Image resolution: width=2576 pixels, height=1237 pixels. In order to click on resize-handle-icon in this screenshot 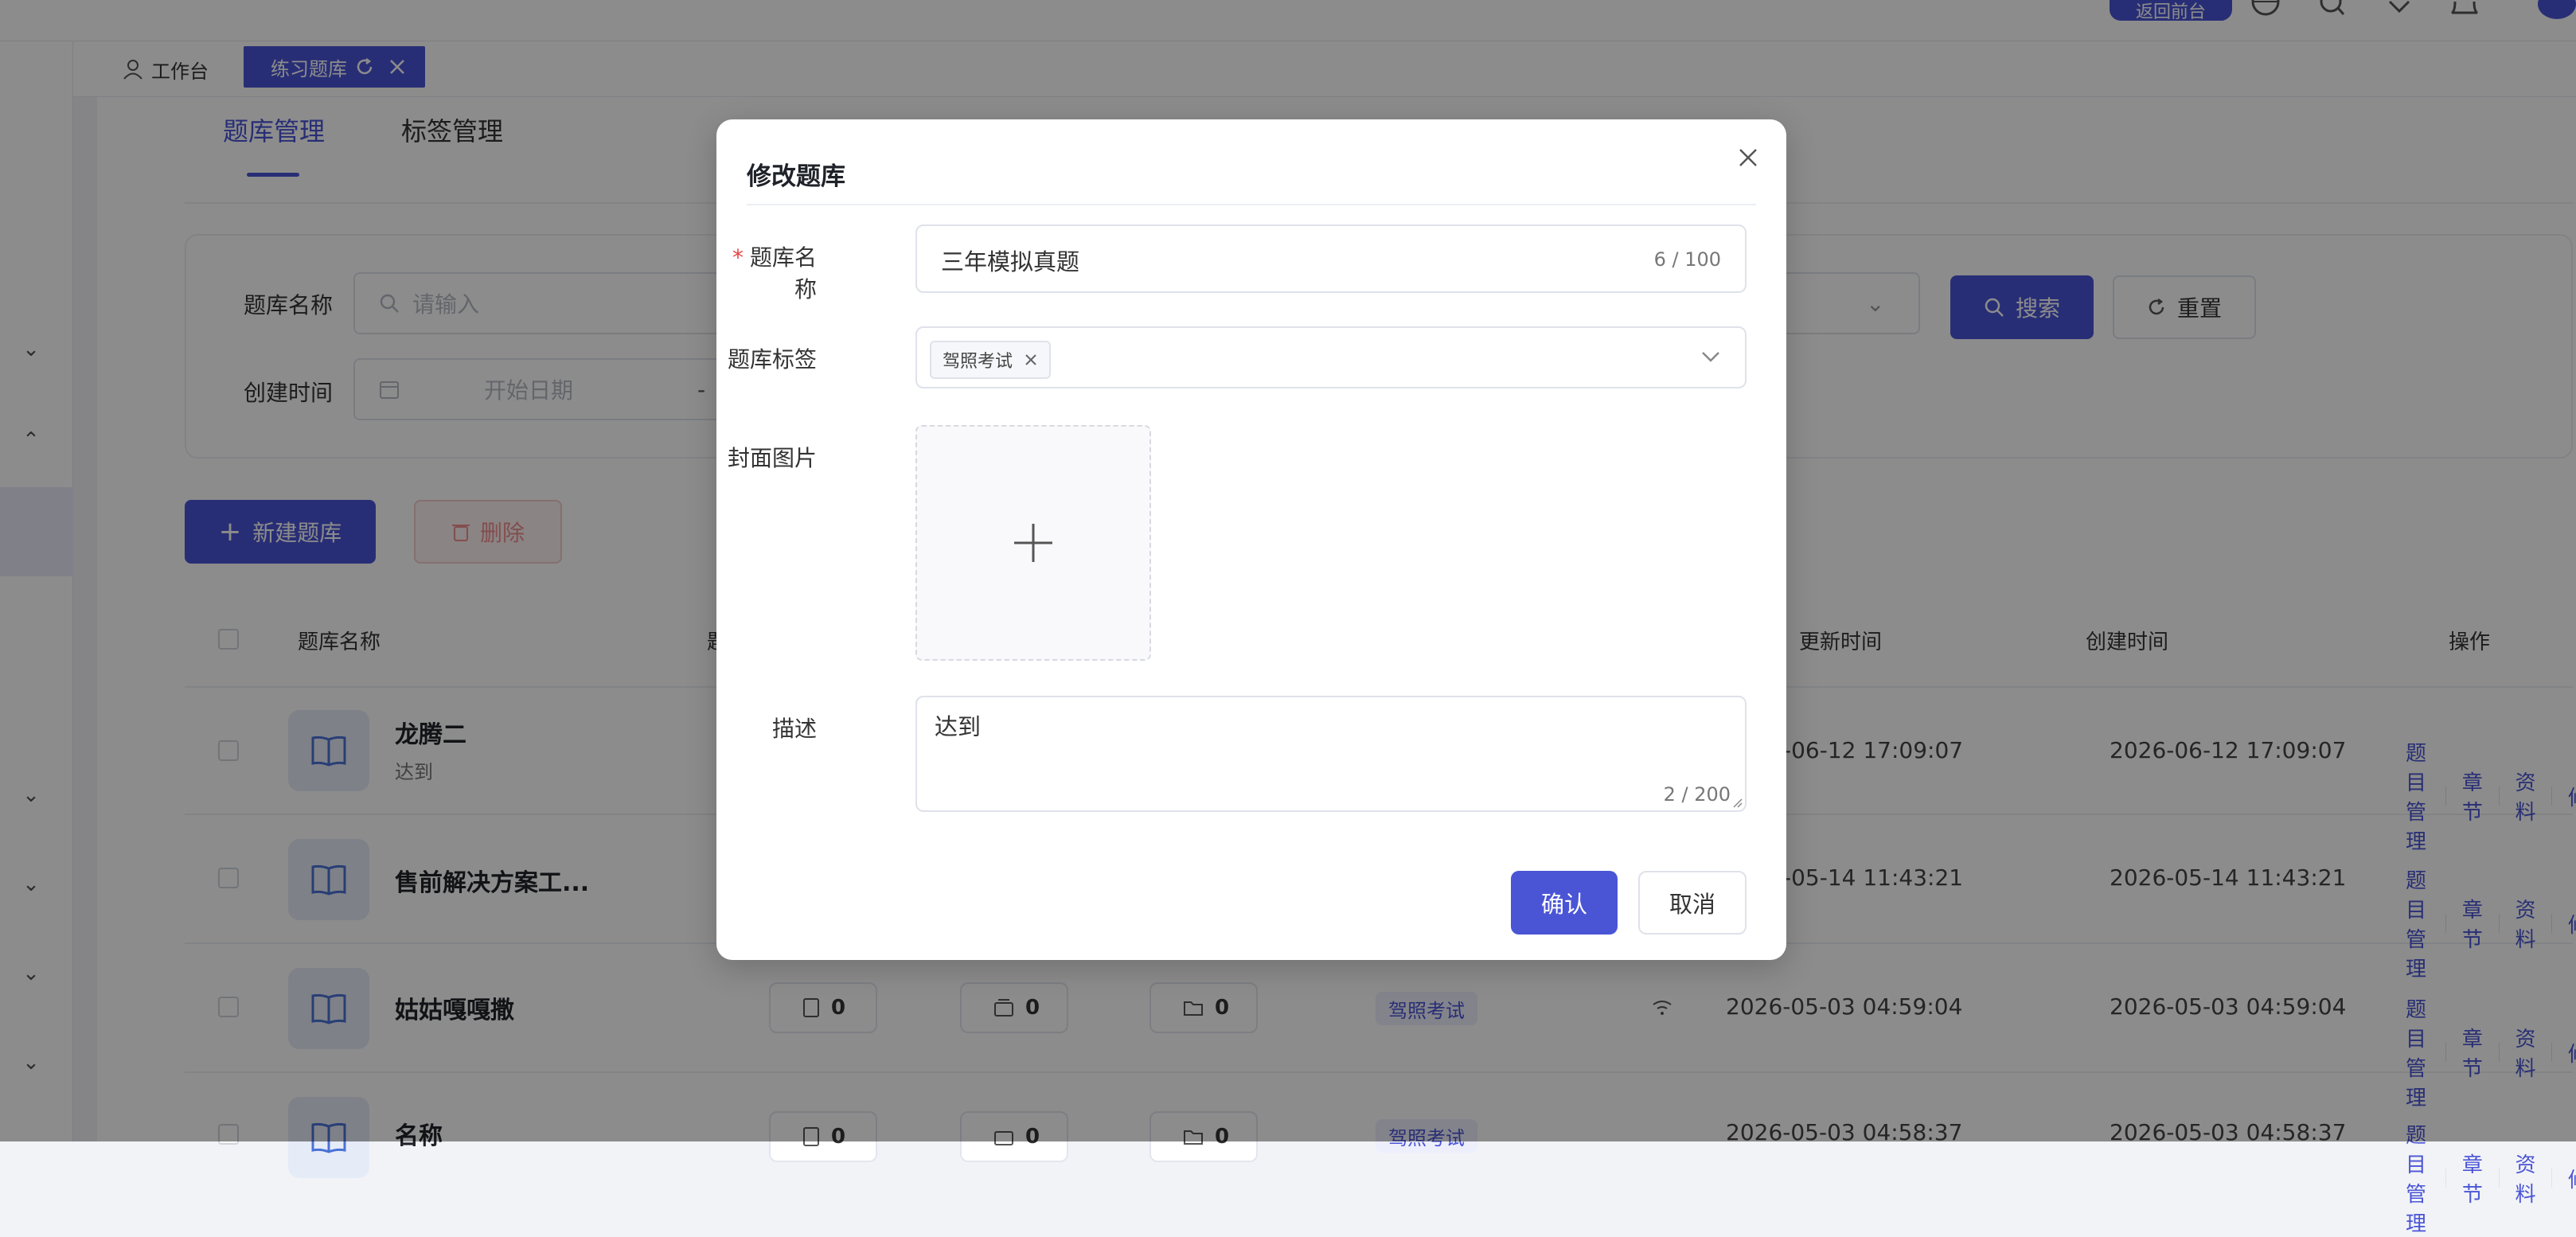, I will do `click(1737, 804)`.